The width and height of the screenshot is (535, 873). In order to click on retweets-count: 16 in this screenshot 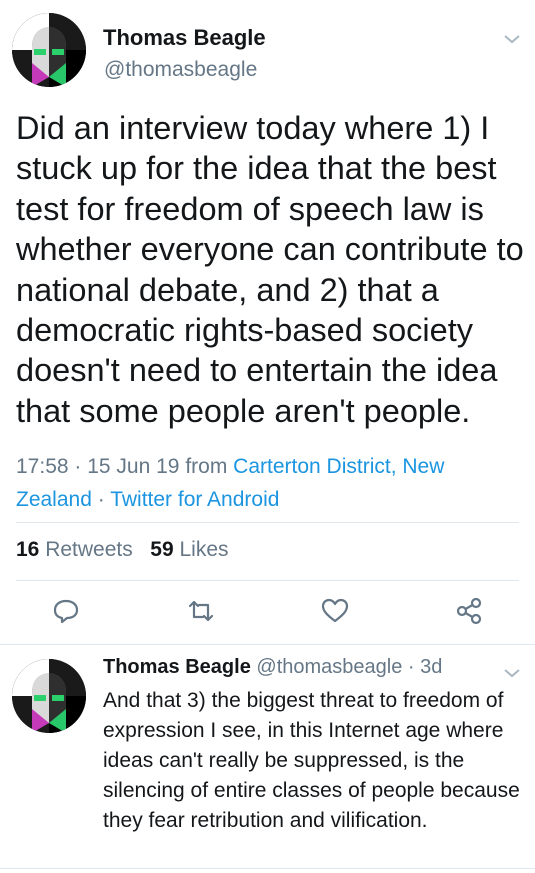, I will do `click(28, 549)`.